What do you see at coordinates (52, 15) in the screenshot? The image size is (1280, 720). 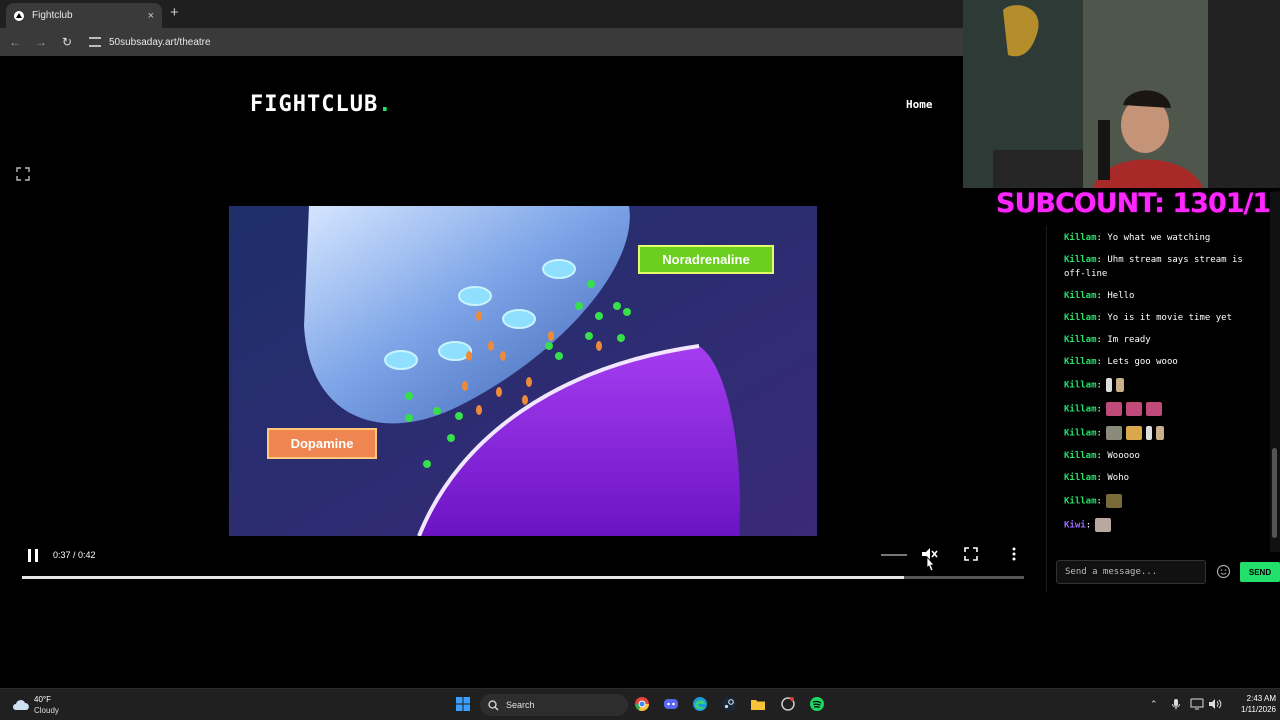 I see `tab-title: Fightclub` at bounding box center [52, 15].